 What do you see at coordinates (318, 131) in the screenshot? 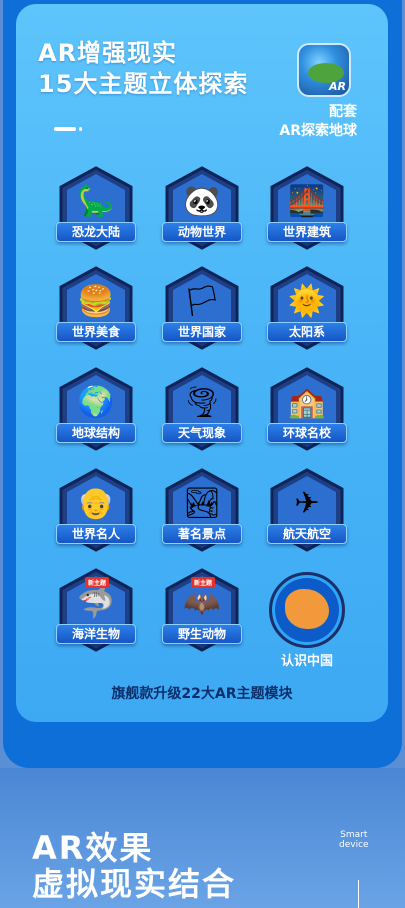
I see `companion-line2: AR探索地球` at bounding box center [318, 131].